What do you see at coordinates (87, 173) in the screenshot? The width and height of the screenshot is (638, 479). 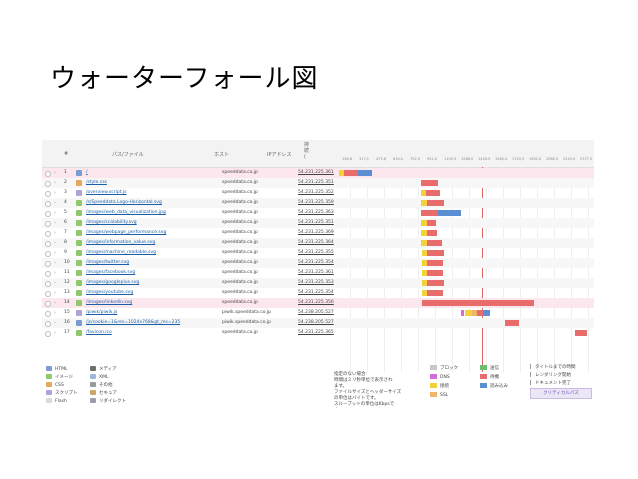 I see `row-path-link: /` at bounding box center [87, 173].